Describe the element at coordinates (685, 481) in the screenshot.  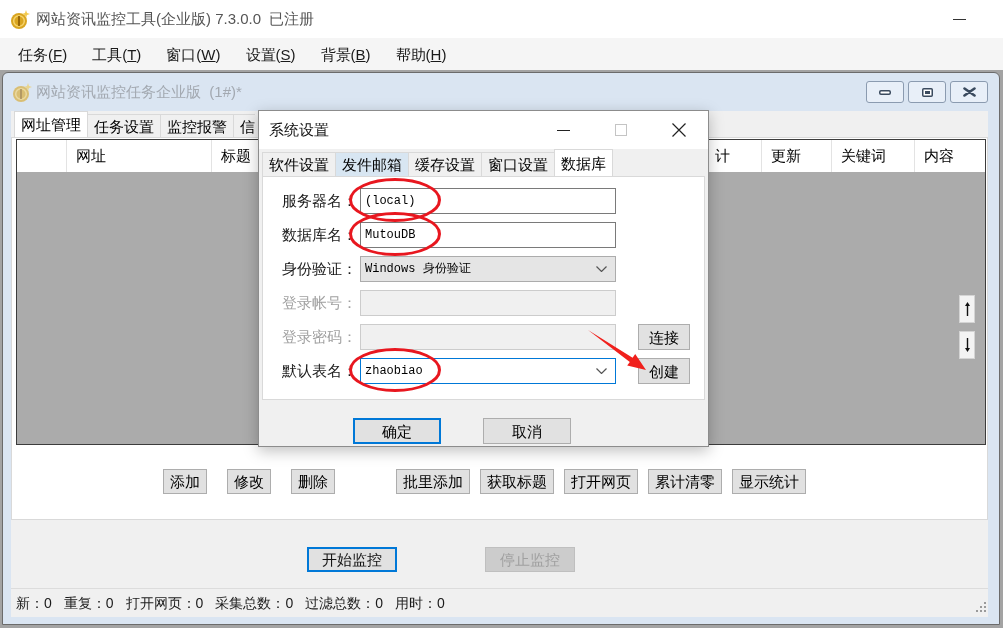
I see `toolbar-button: 累计清零` at that location.